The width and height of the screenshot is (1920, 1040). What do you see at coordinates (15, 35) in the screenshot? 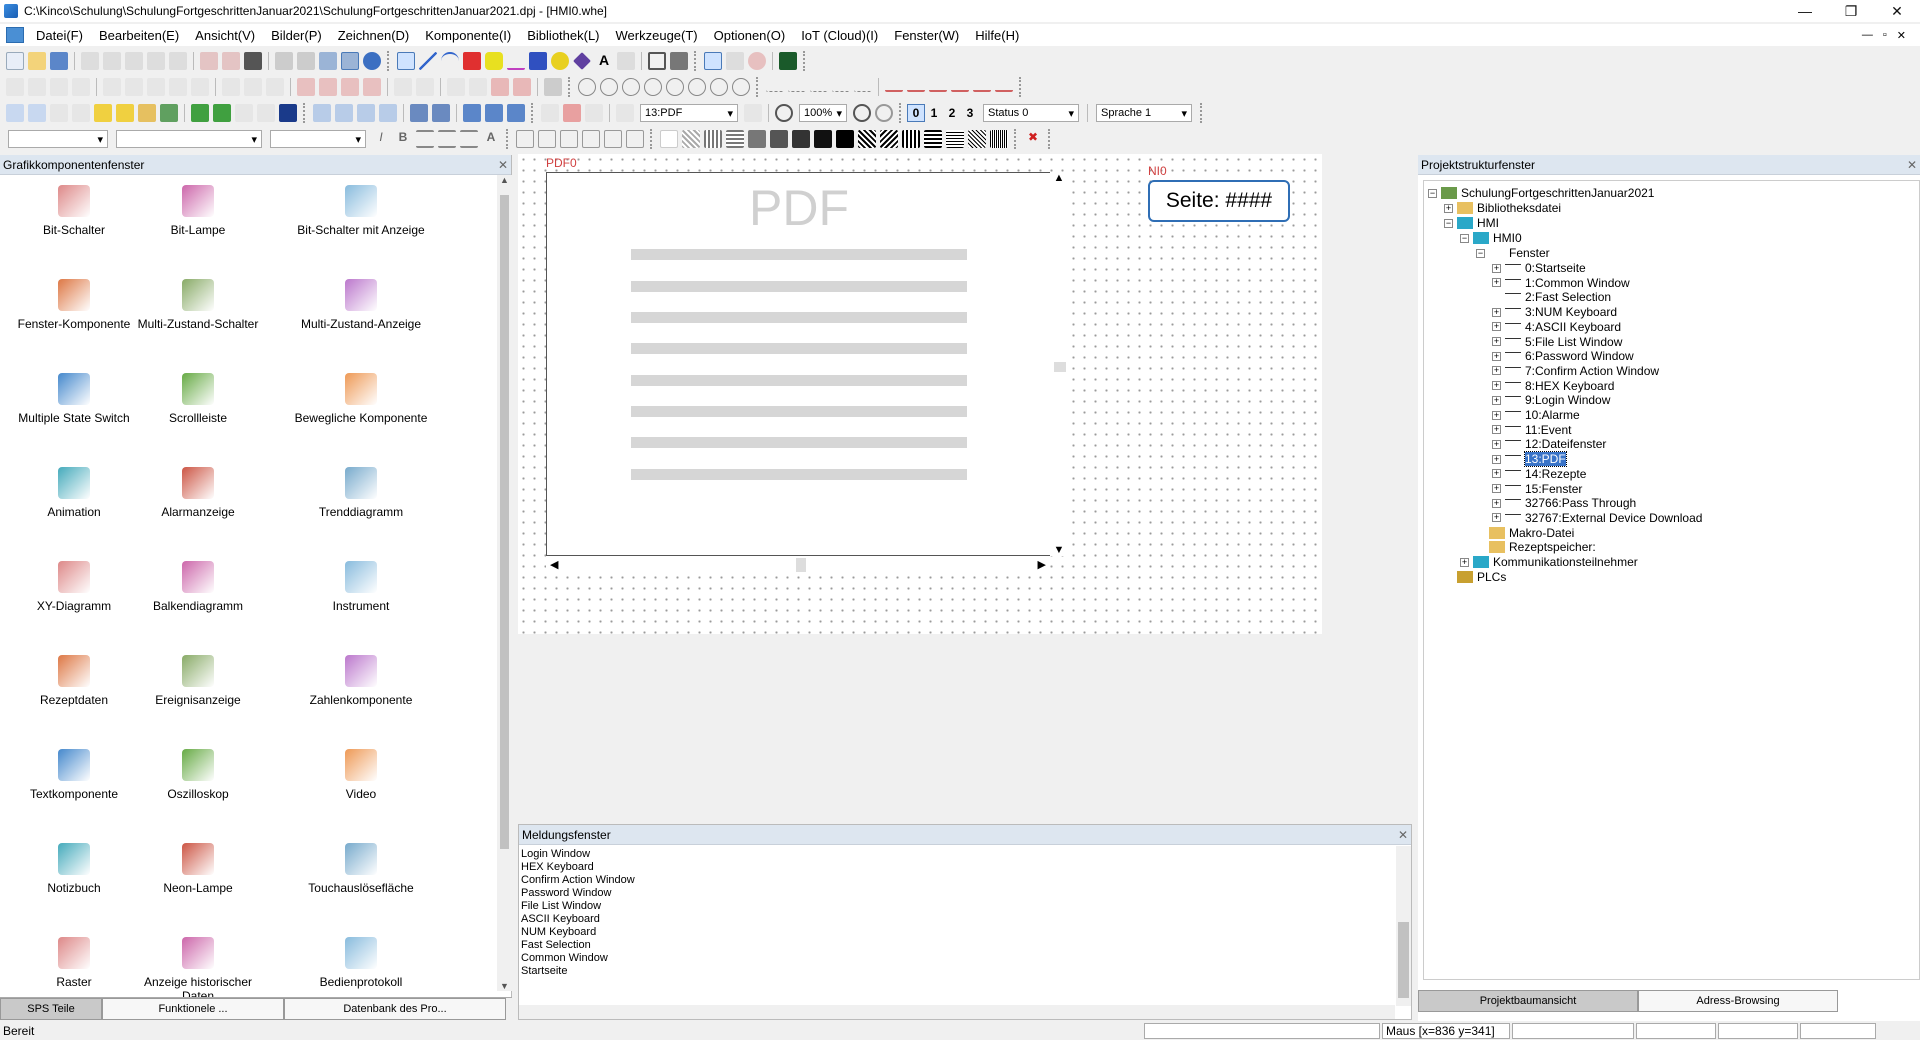
I see `document-icon` at bounding box center [15, 35].